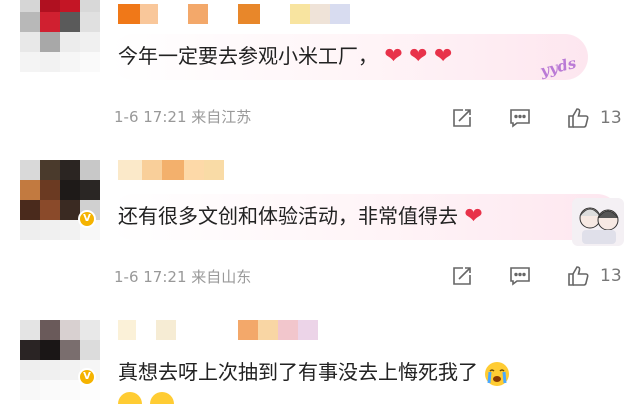  Describe the element at coordinates (298, 372) in the screenshot. I see `comment-text: 真想去呀上次抽到了有事没去上悔死我了` at that location.